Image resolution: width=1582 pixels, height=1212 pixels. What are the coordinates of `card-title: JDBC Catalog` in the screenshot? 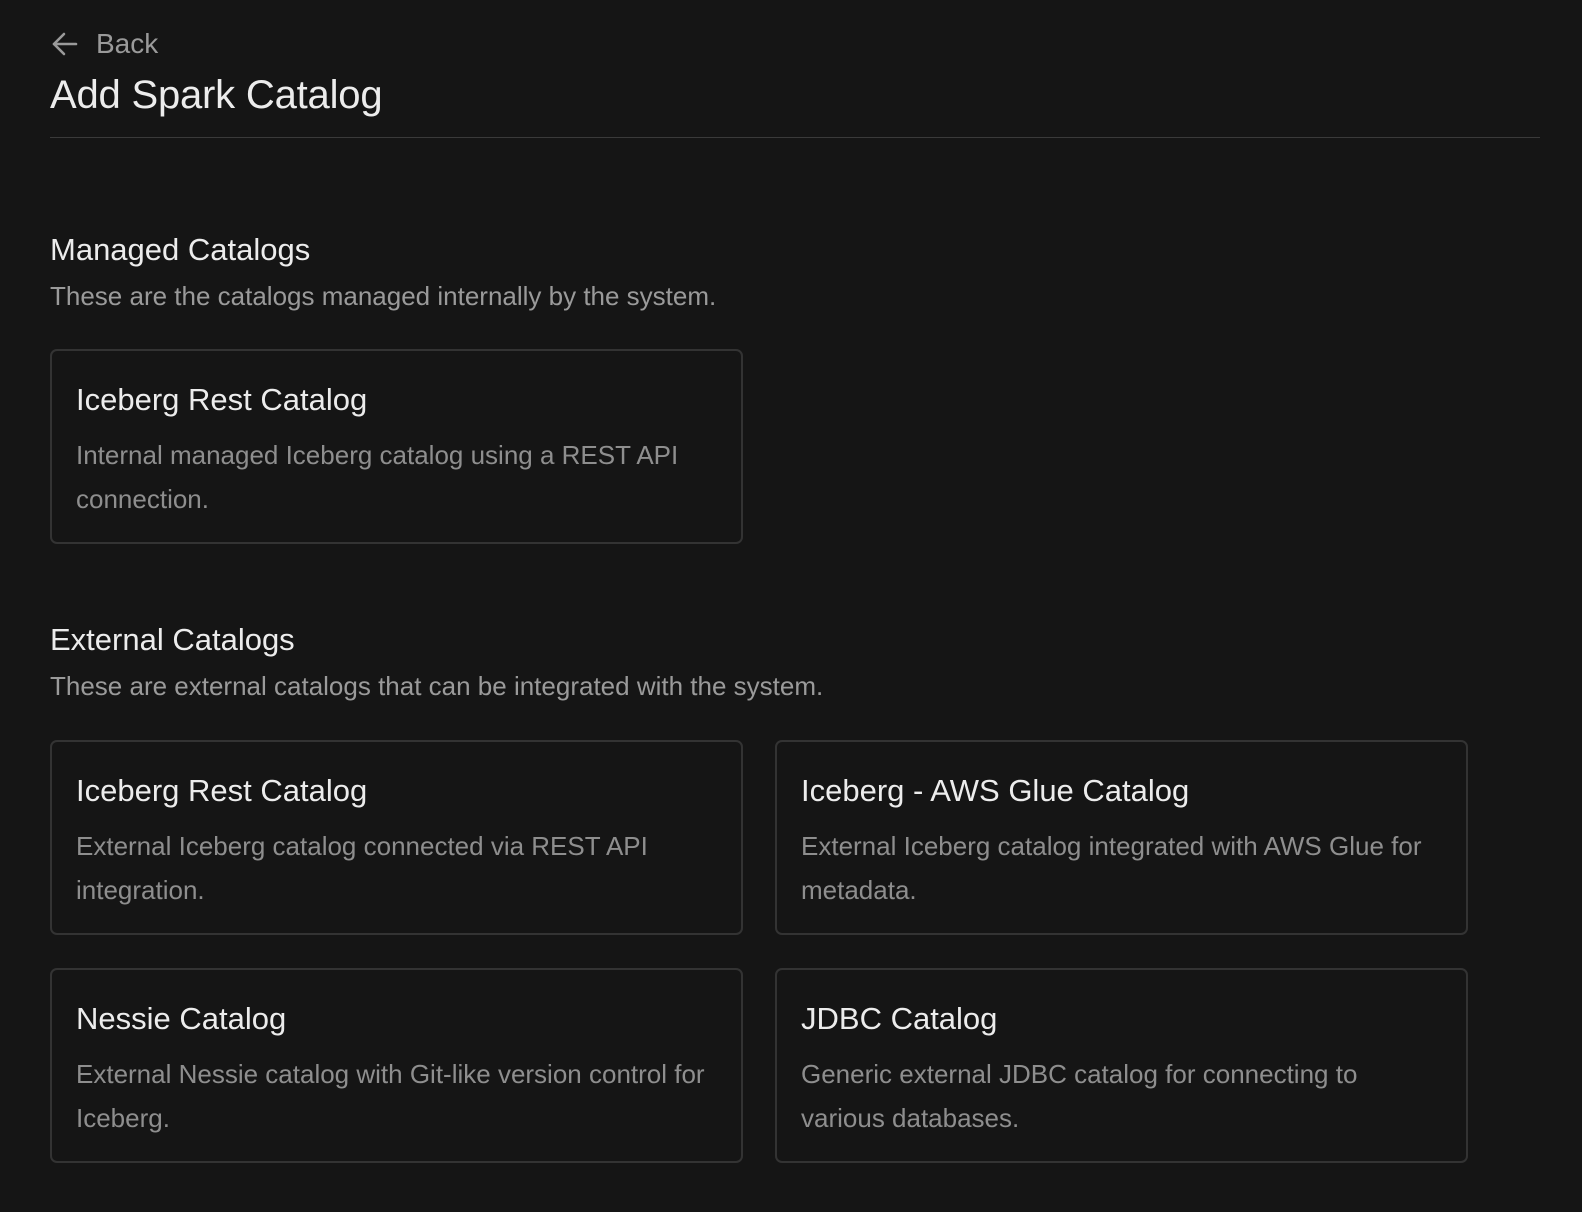 It's located at (899, 1018).